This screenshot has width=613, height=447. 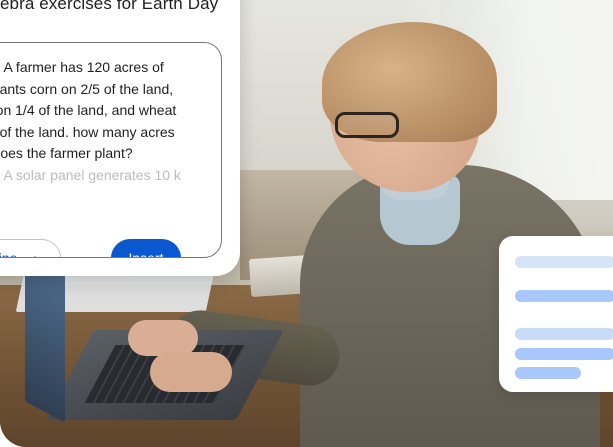 I want to click on insert-button: Insert, so click(x=146, y=248).